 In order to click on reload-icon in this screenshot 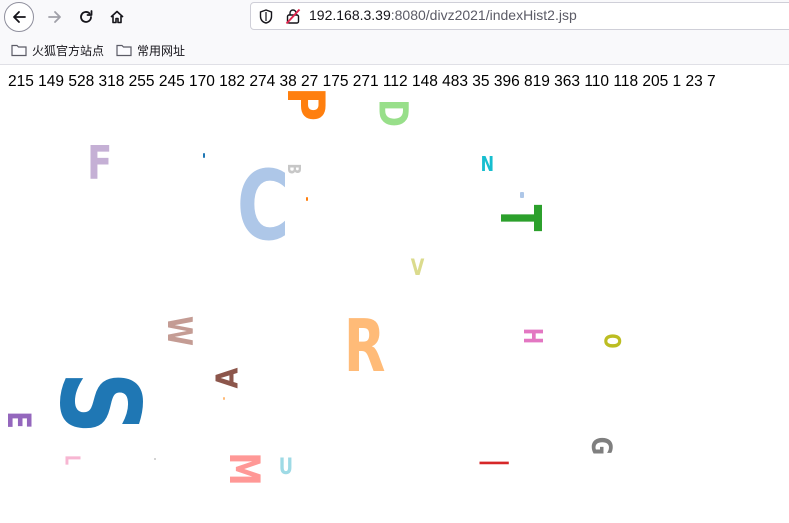, I will do `click(86, 16)`.